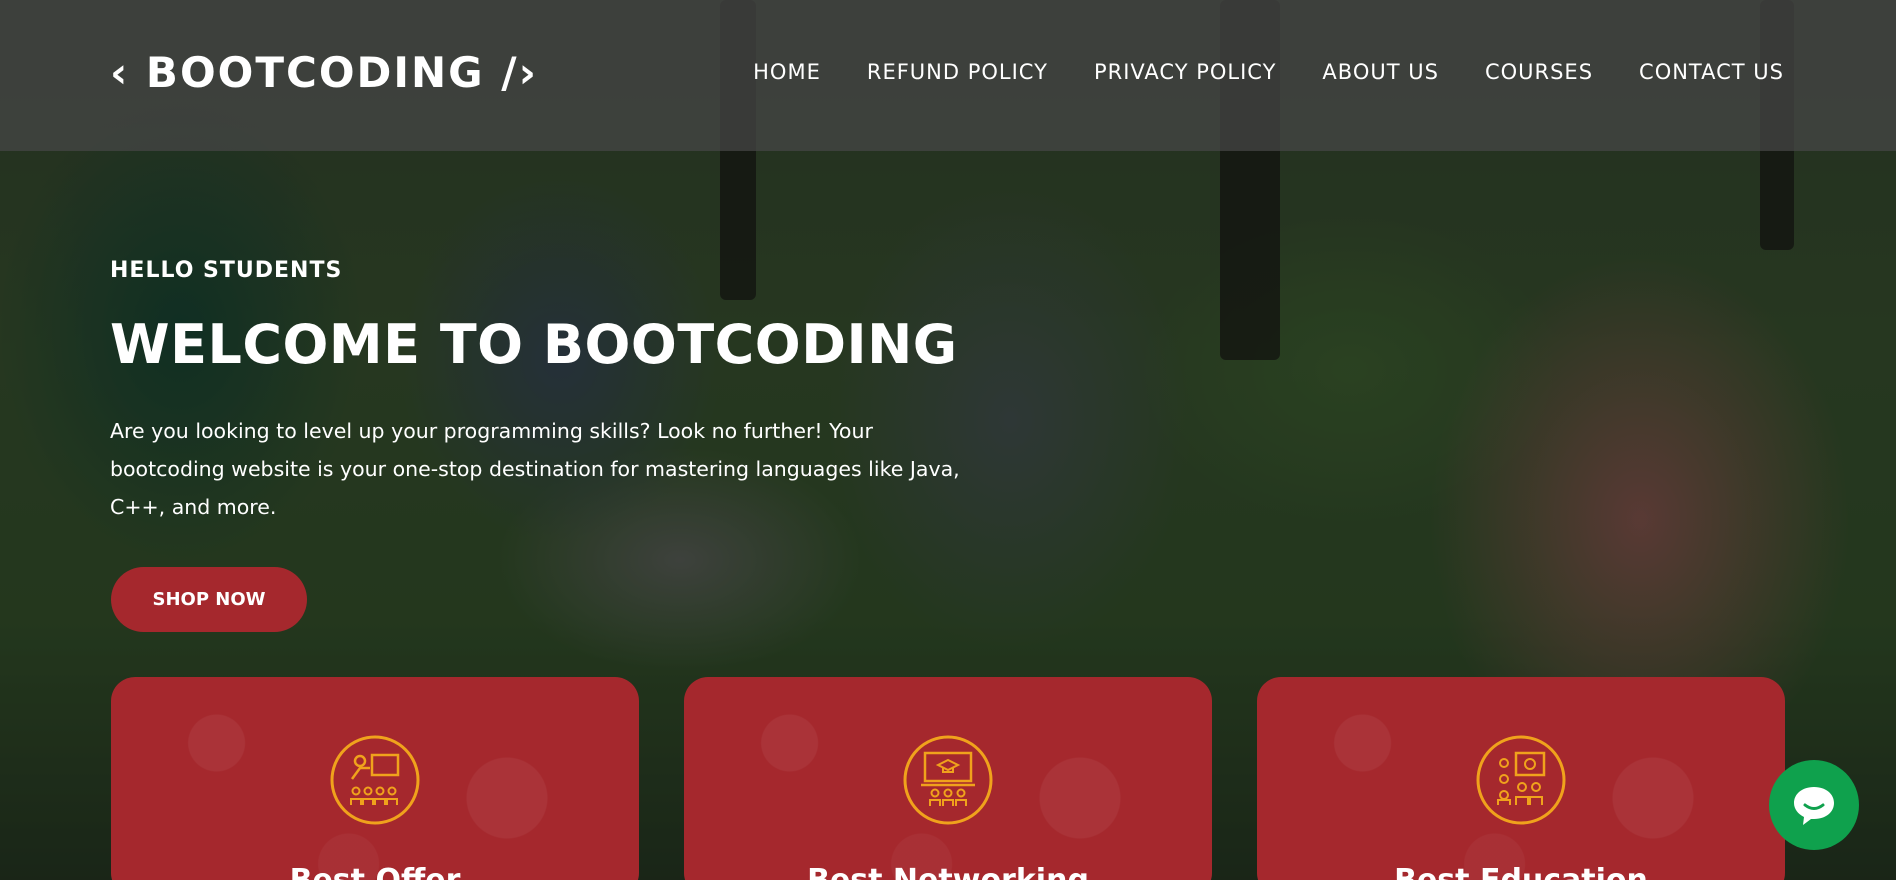  I want to click on nav-about-us: ABOUT US, so click(1380, 72).